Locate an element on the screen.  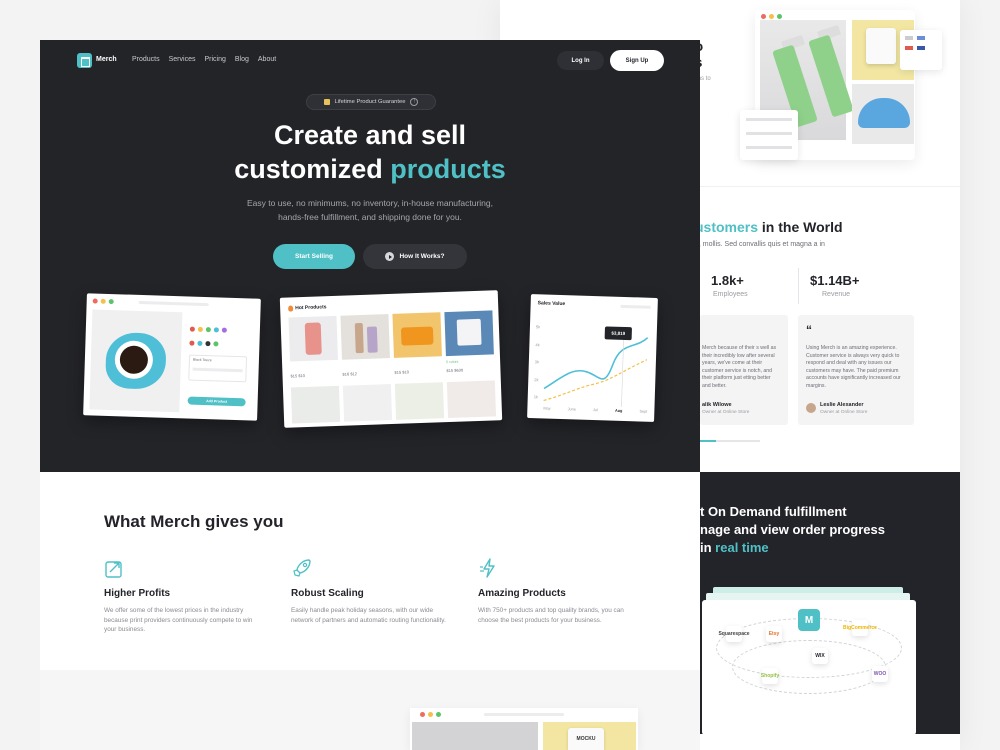
lock-icon is located at coordinates (326, 102).